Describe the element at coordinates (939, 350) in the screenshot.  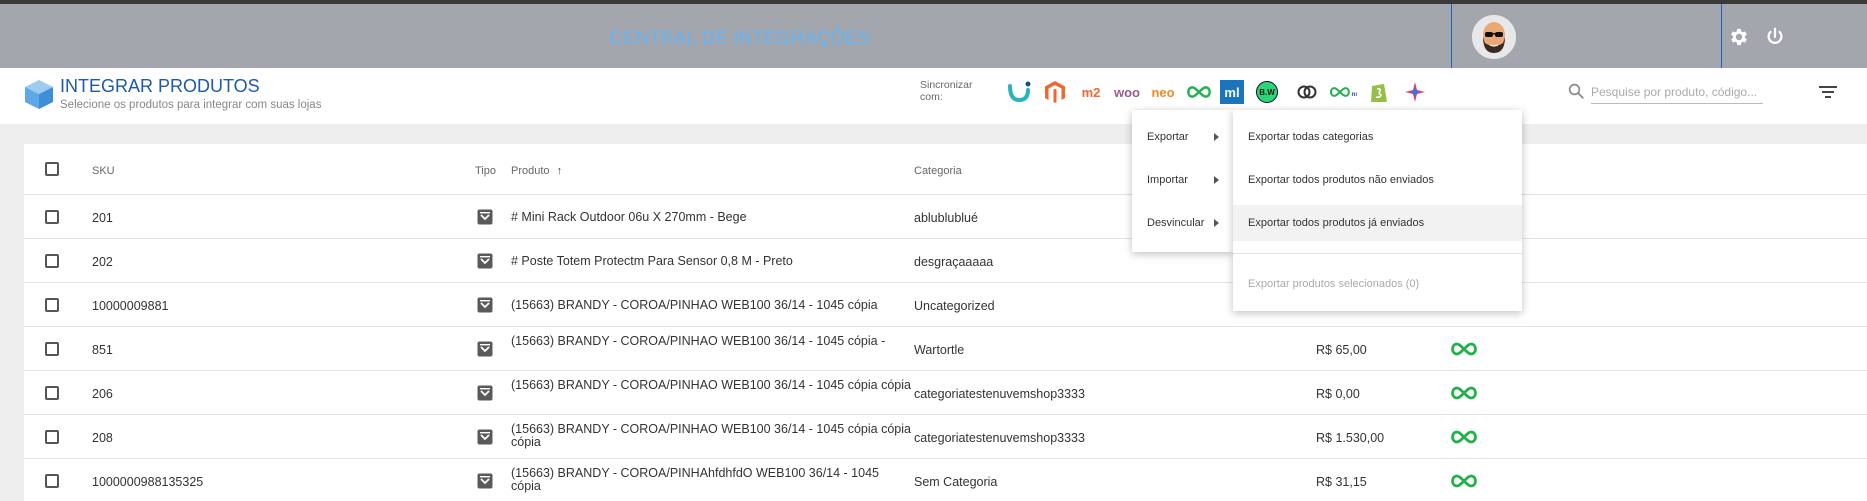
I see `cell-categoria: Wartortle` at that location.